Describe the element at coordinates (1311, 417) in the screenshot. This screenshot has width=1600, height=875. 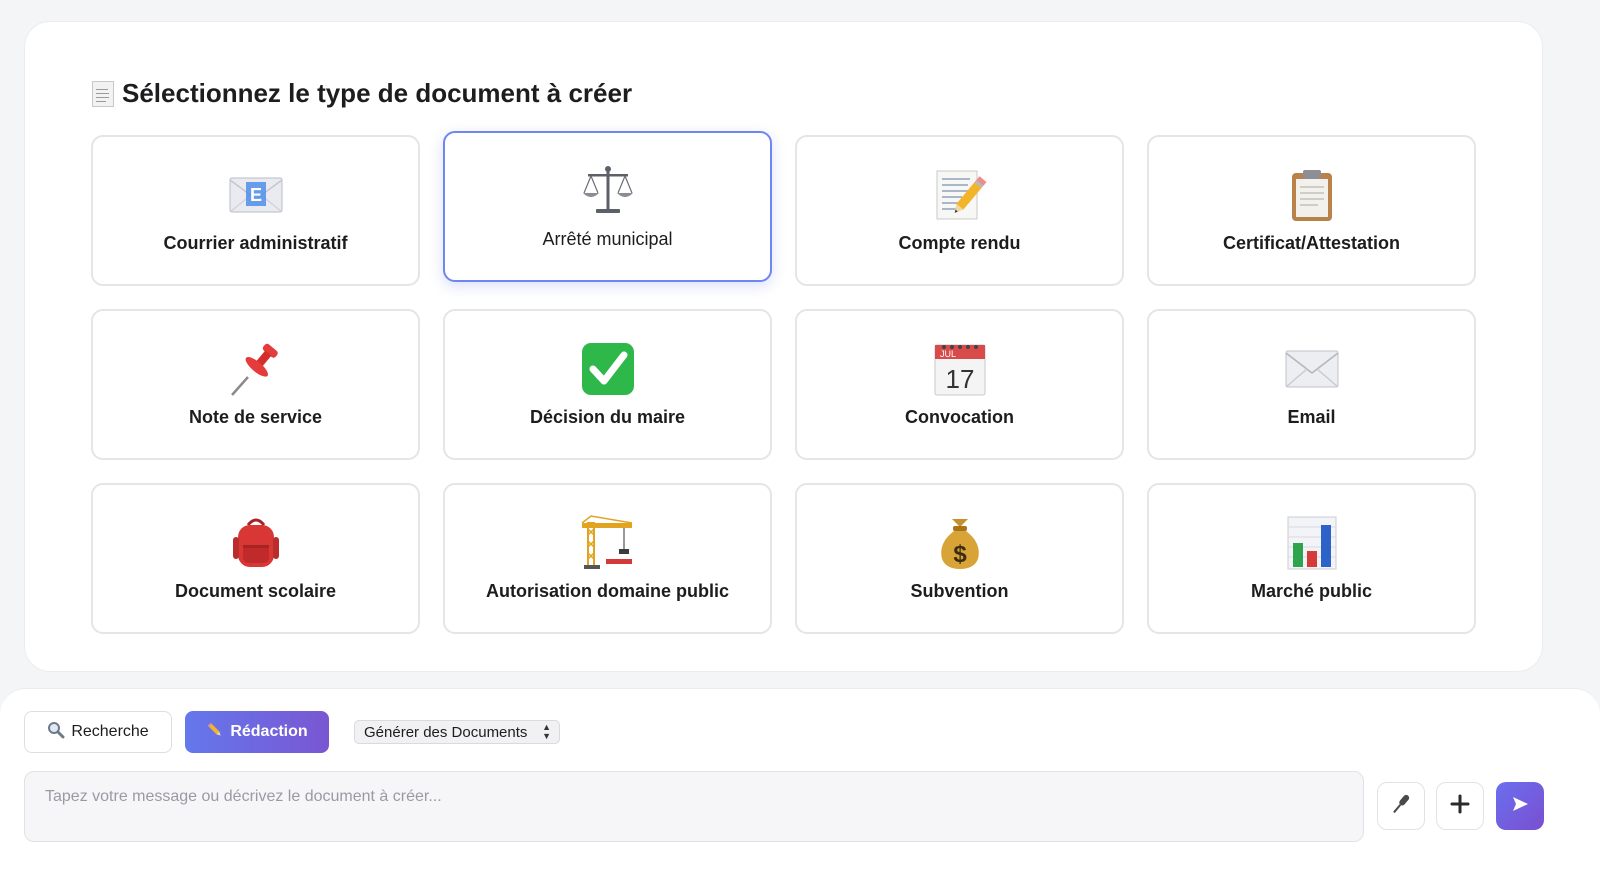
I see `tile-label: Email` at that location.